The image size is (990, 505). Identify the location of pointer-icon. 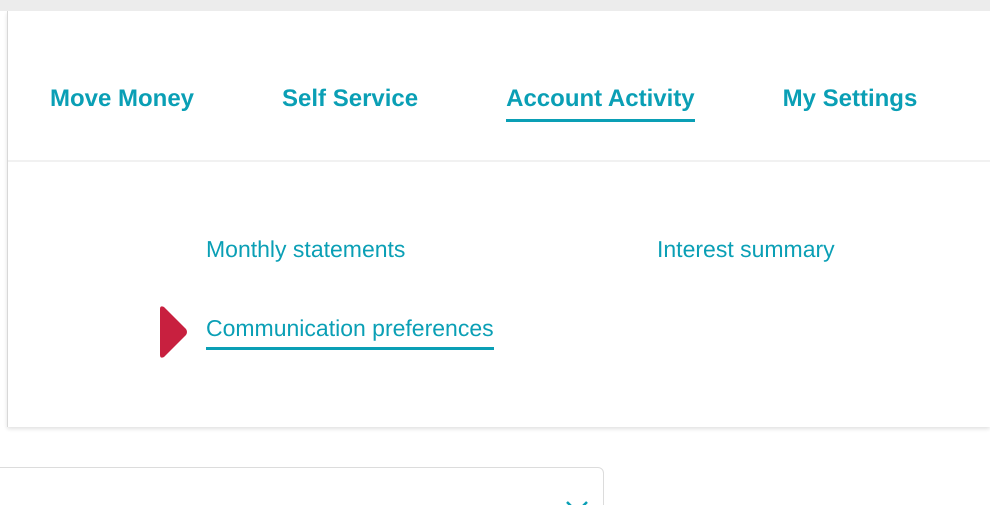
(173, 332).